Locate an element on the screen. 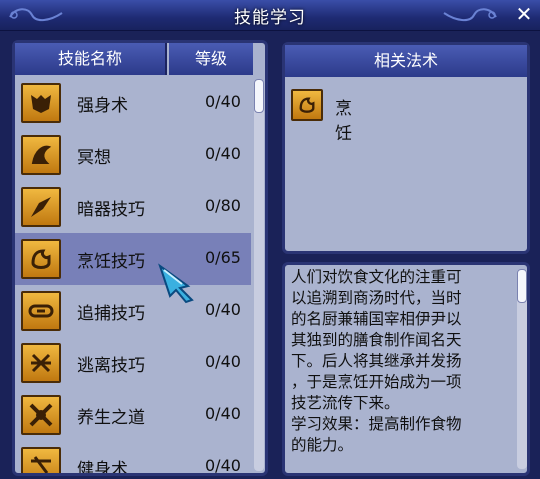 The width and height of the screenshot is (540, 479). skill-name: 养生之道 is located at coordinates (111, 418).